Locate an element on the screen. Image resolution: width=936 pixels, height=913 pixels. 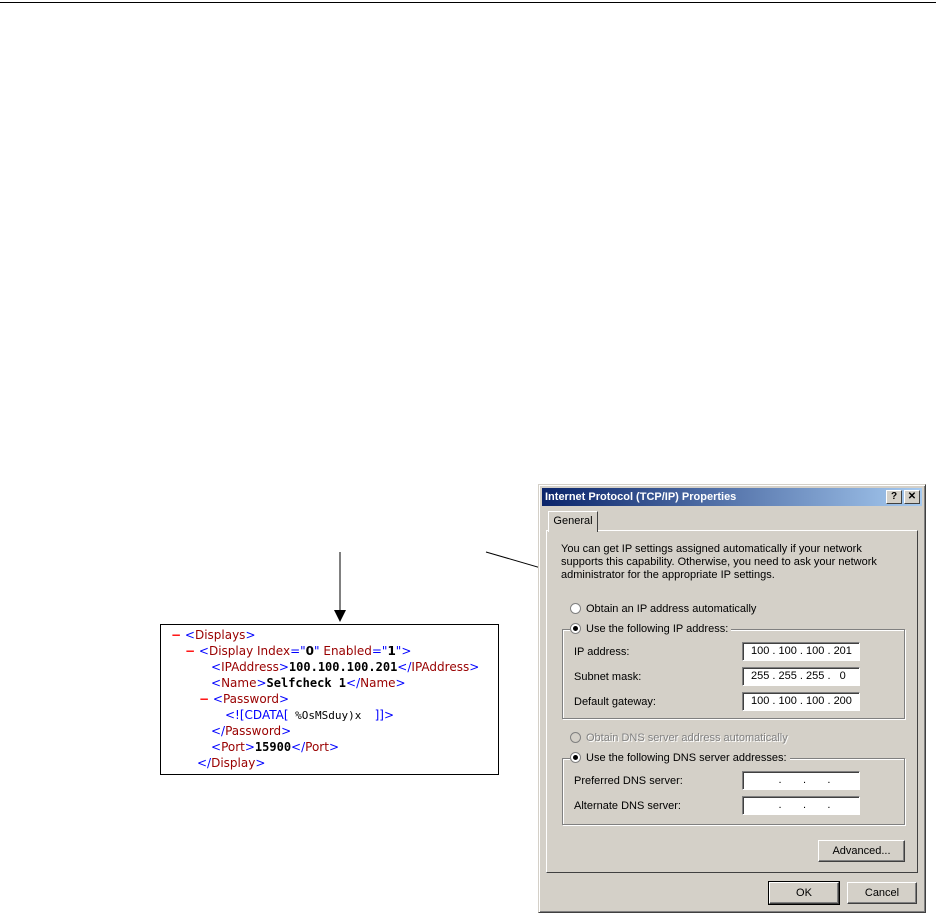
cancel-button: Cancel is located at coordinates (882, 893).